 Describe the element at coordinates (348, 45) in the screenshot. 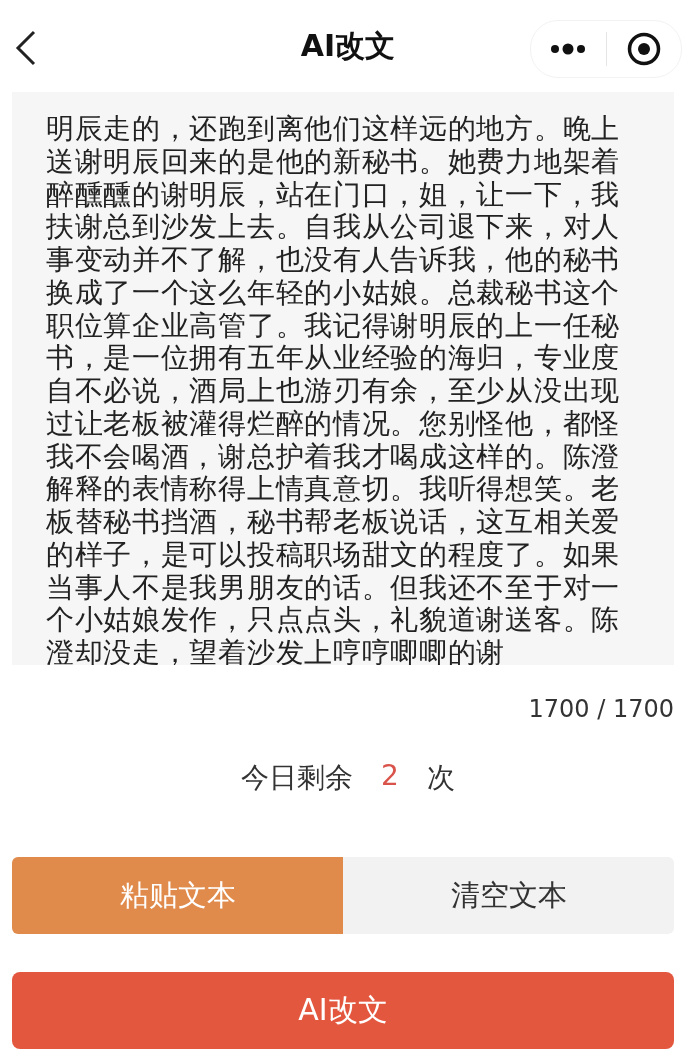

I see `page-title: AI改文` at that location.